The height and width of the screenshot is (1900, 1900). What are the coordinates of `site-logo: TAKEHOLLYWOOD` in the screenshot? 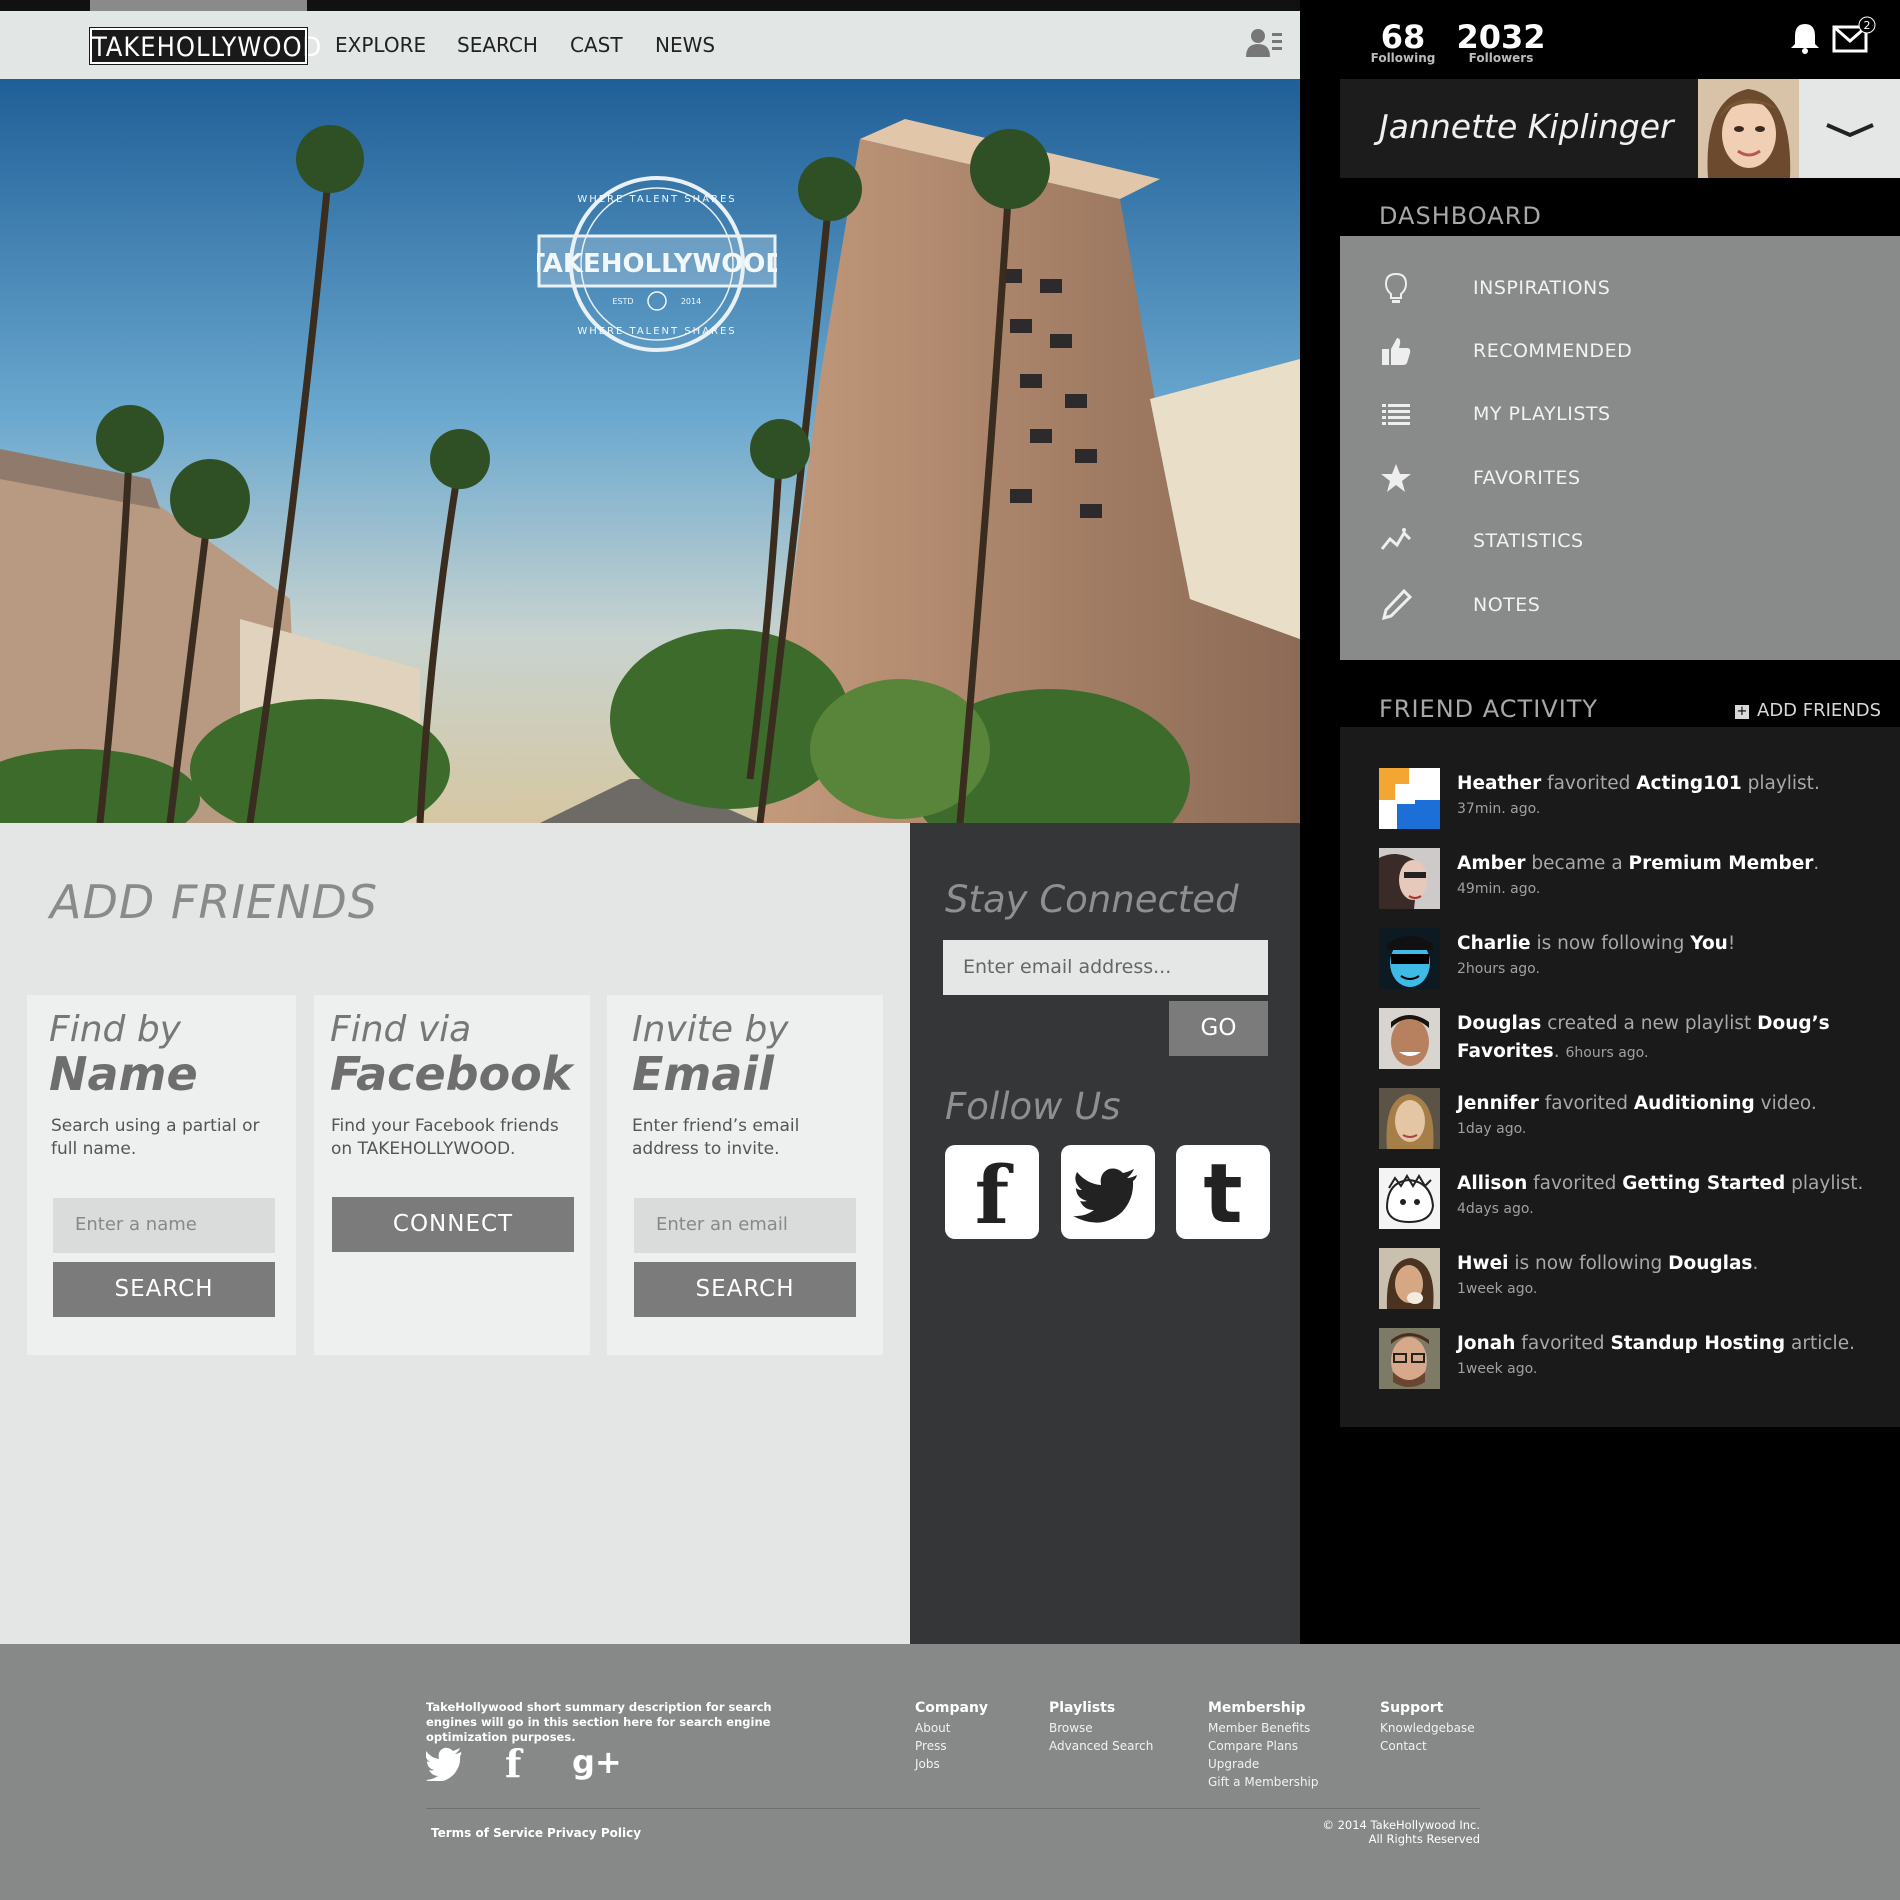 It's located at (205, 46).